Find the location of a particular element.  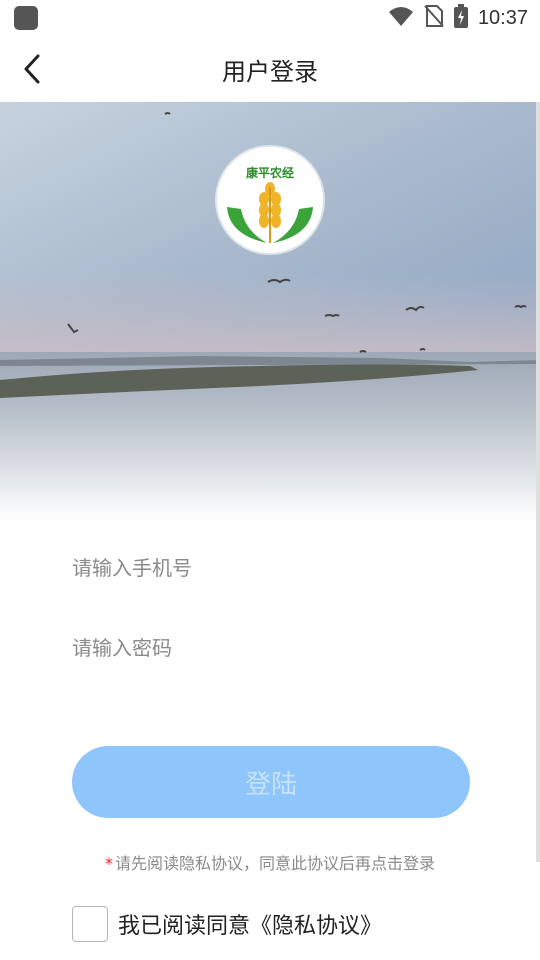

app-header: 用户登录 is located at coordinates (270, 69).